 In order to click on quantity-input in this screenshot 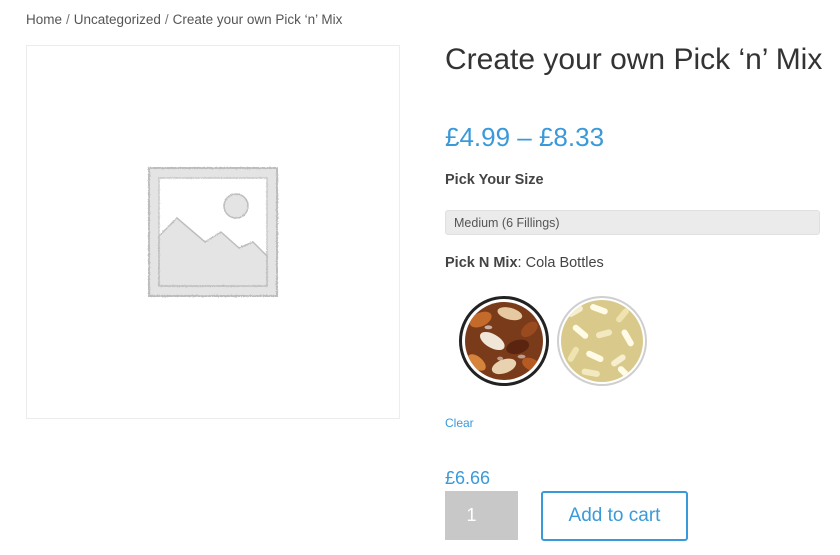, I will do `click(481, 515)`.